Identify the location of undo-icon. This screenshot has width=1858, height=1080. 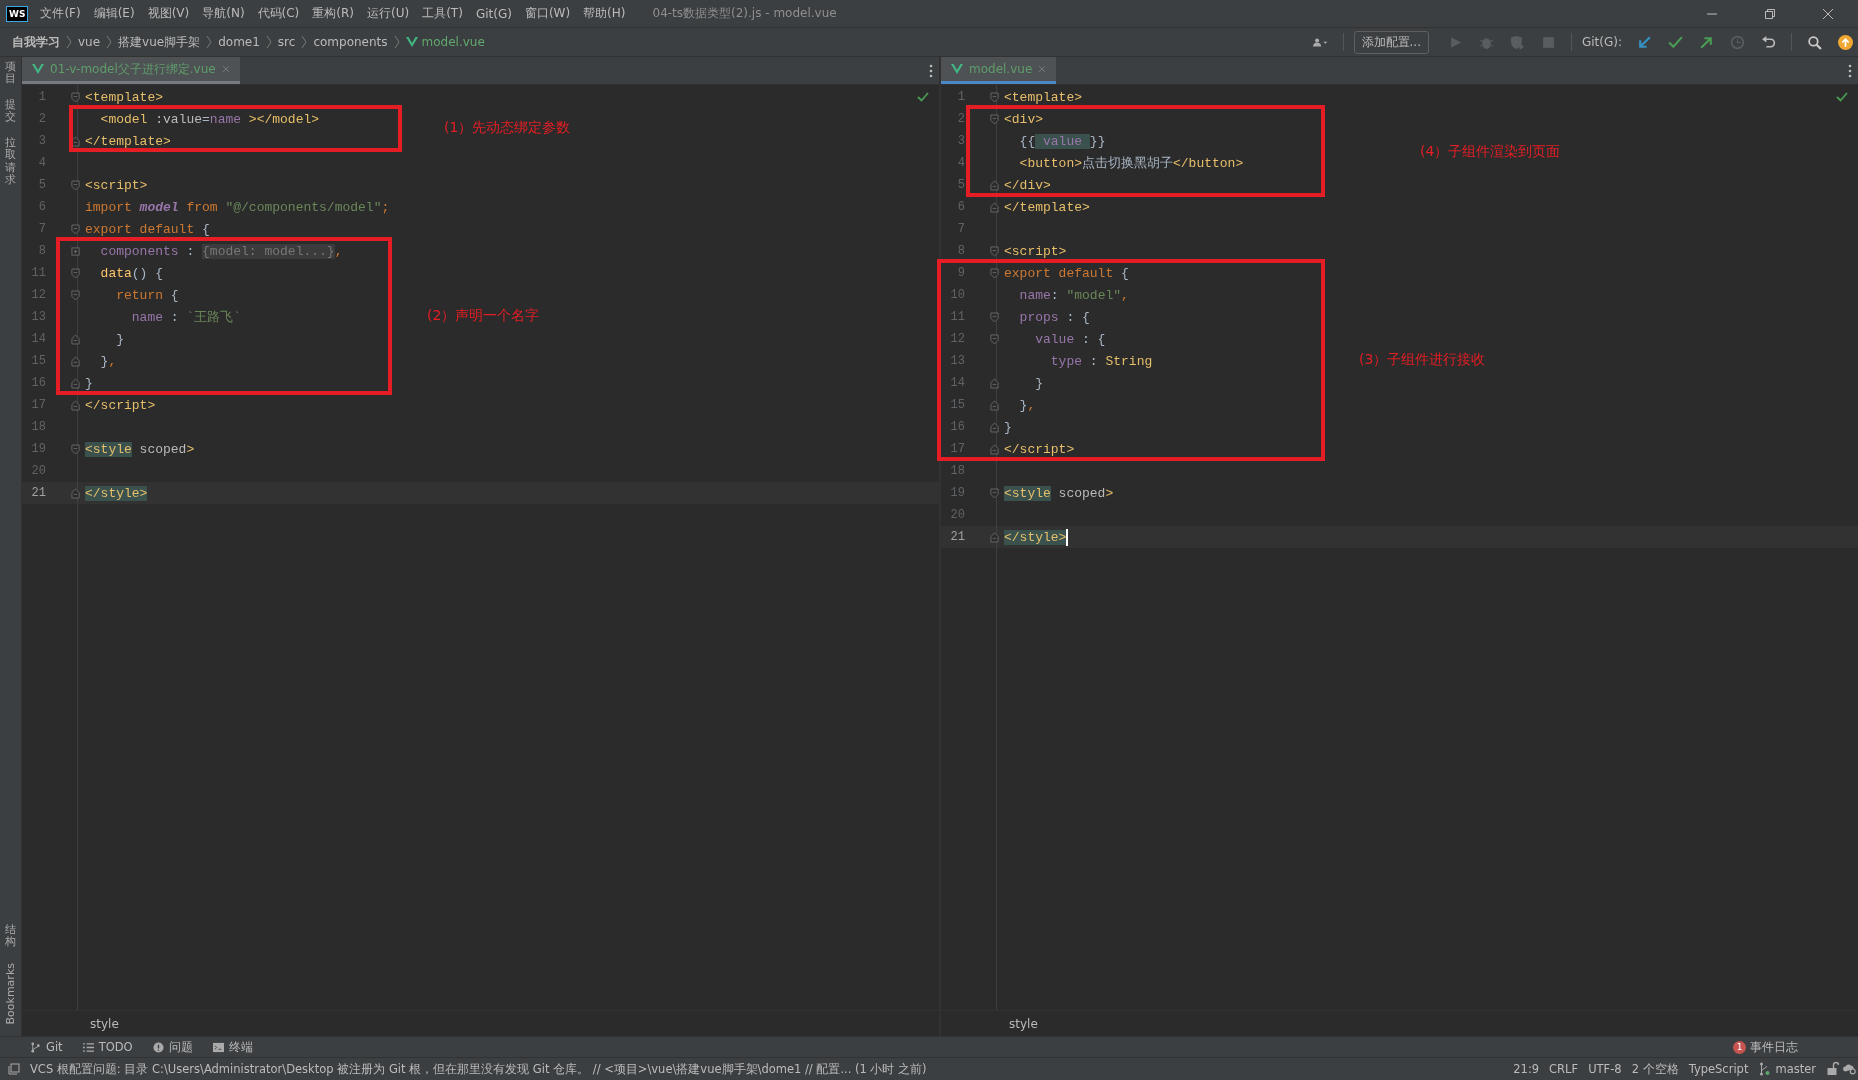
(1768, 42).